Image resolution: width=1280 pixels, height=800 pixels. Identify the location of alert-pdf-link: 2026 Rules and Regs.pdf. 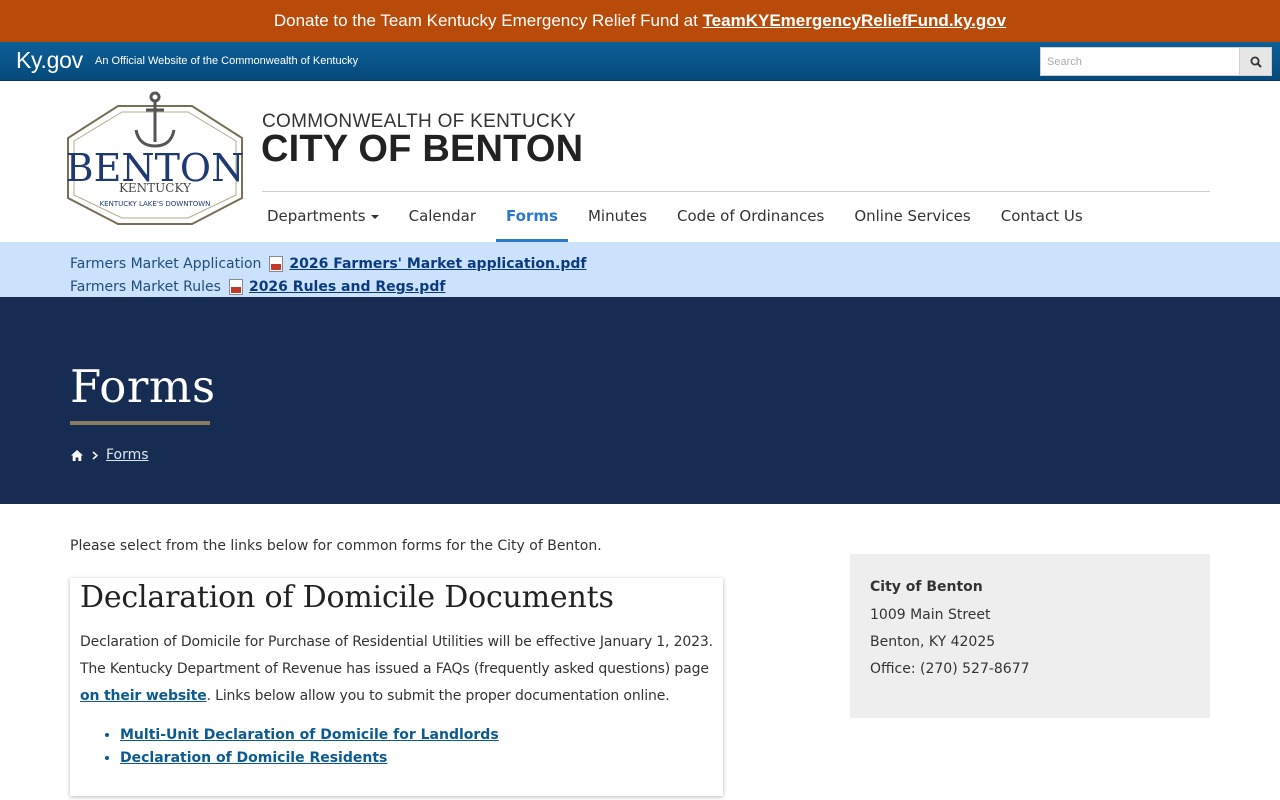
(347, 287).